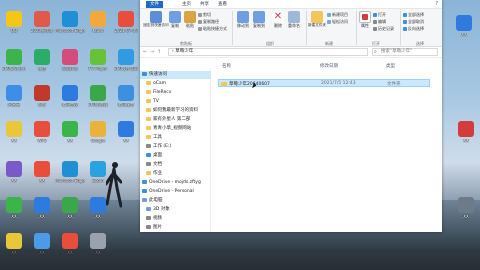 This screenshot has width=480, height=270. I want to click on sidebar-item: FileRecv, so click(175, 93).